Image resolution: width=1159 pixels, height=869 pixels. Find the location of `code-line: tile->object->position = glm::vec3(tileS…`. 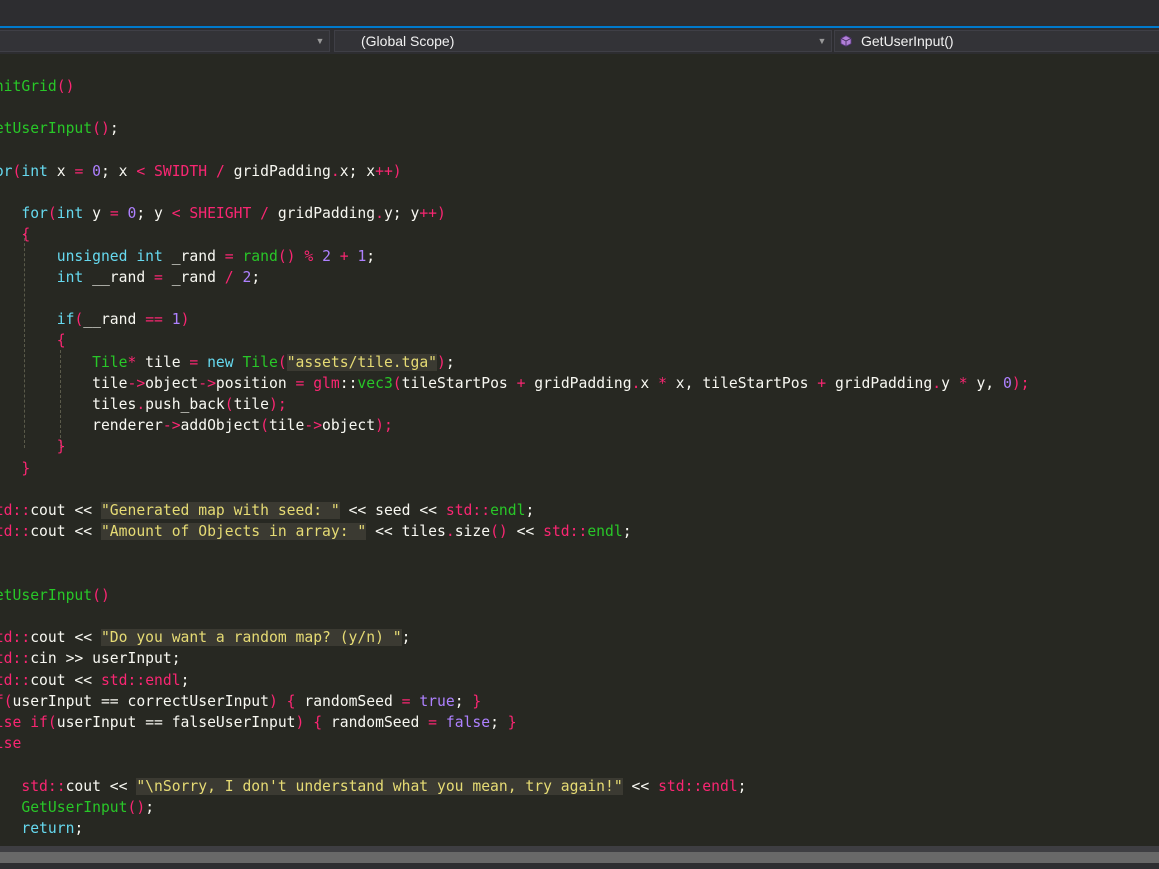

code-line: tile->object->position = glm::vec3(tileS… is located at coordinates (515, 383).